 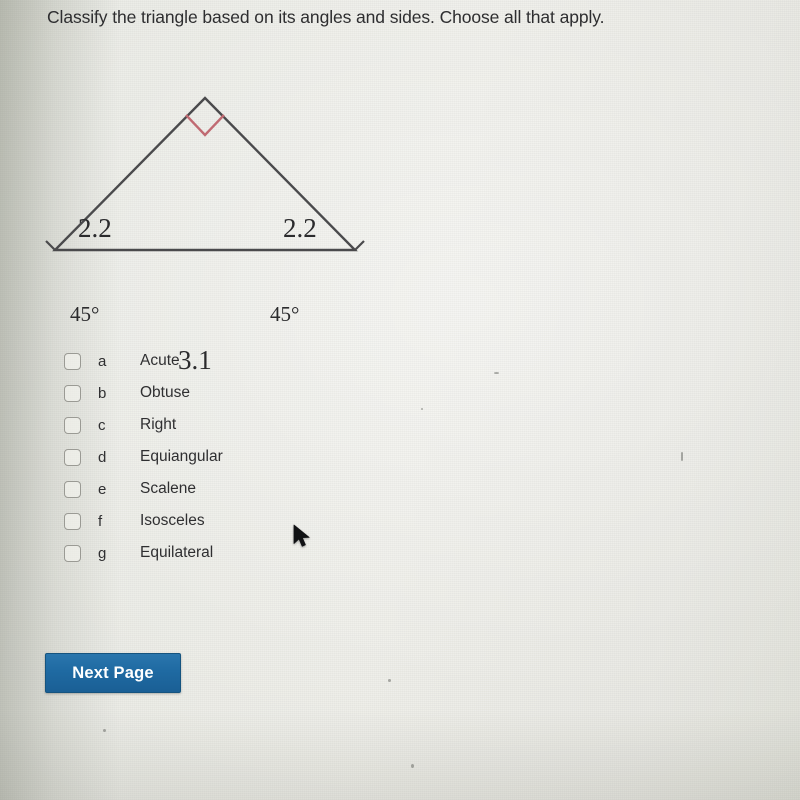 What do you see at coordinates (300, 228) in the screenshot?
I see `side-length-right-label: 2.2` at bounding box center [300, 228].